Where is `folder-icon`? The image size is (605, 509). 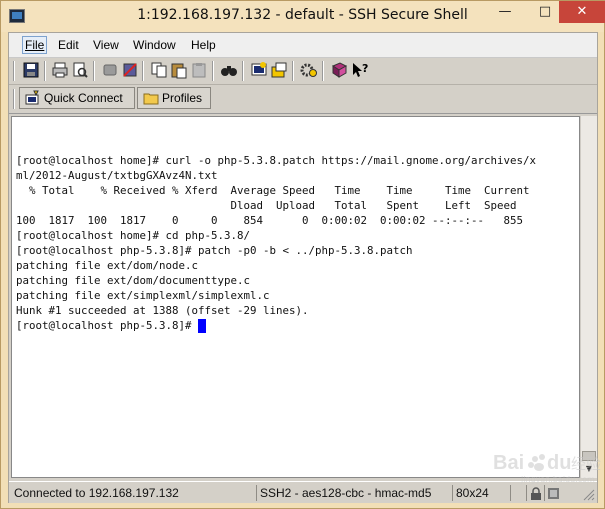 folder-icon is located at coordinates (151, 99).